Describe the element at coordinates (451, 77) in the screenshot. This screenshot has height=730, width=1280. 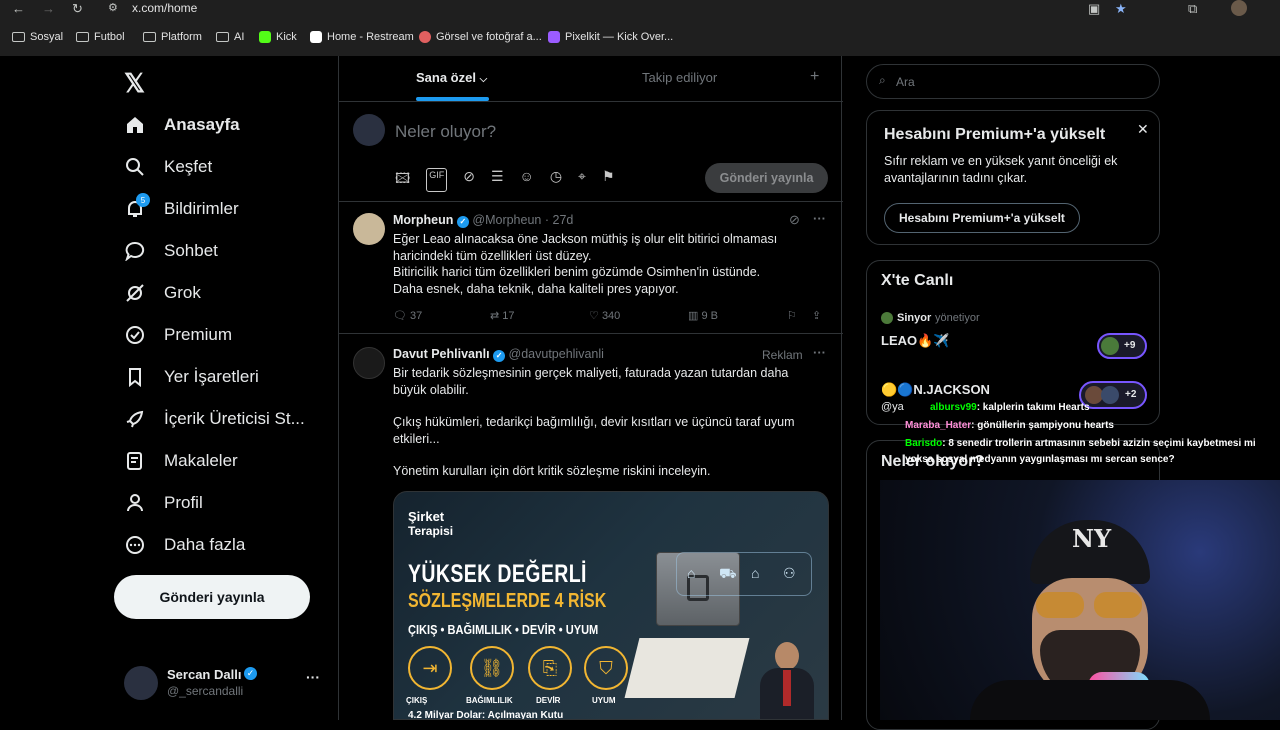
I see `tab-for-you: Sana özel ⌵` at that location.